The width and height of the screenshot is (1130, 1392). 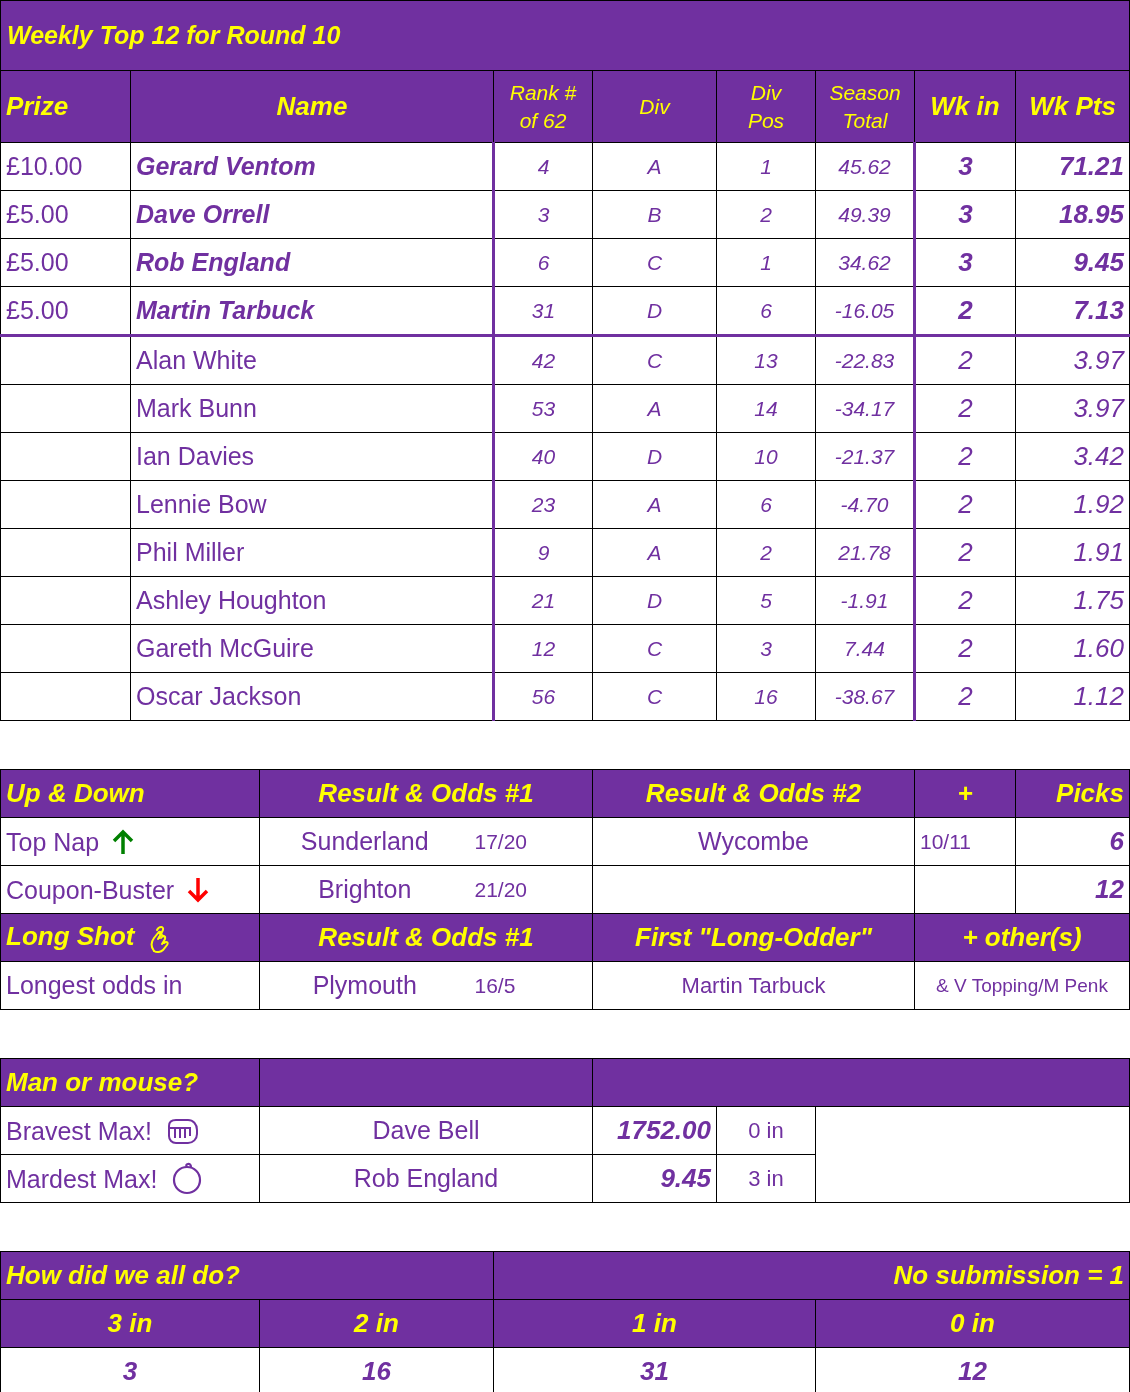 What do you see at coordinates (1022, 985) in the screenshot?
I see `table-cell: & V Topping/M Penk` at bounding box center [1022, 985].